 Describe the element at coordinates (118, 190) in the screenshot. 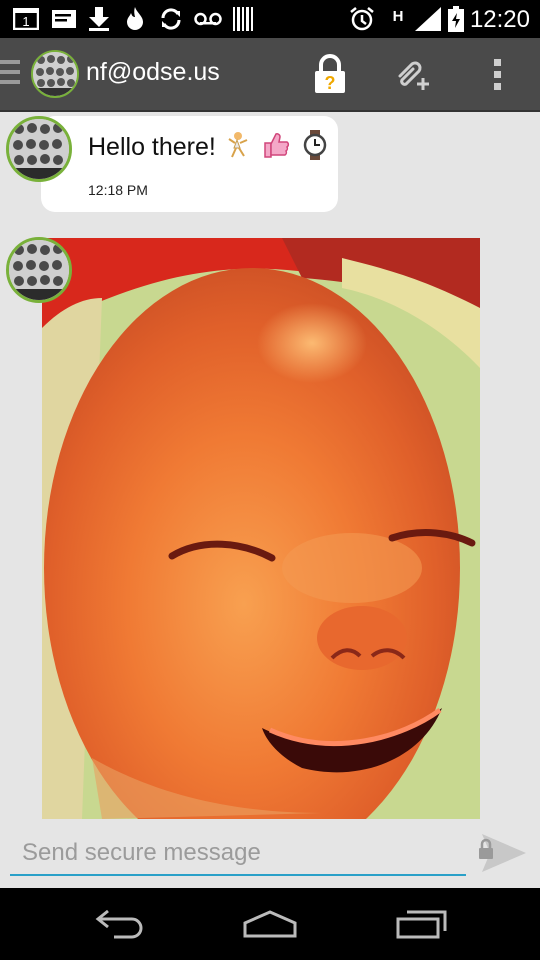

I see `message-timestamp: 12:18 PM` at that location.